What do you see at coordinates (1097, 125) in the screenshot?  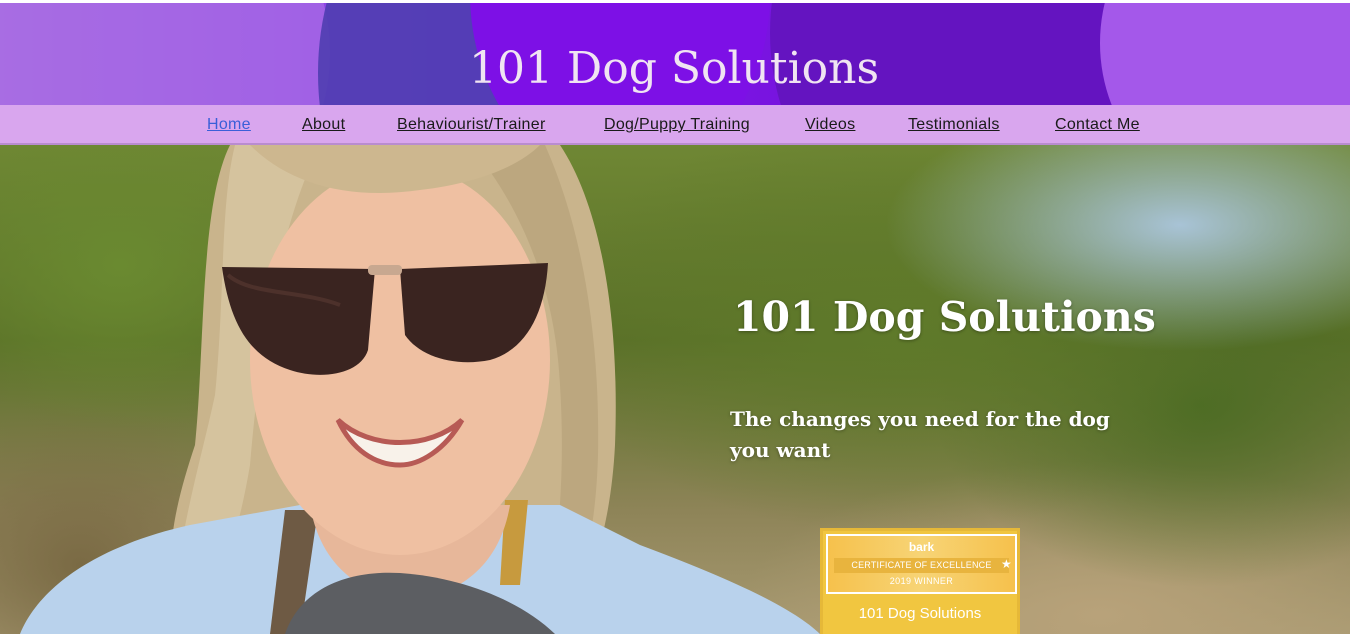 I see `nav-item-contact-me: Contact Me` at bounding box center [1097, 125].